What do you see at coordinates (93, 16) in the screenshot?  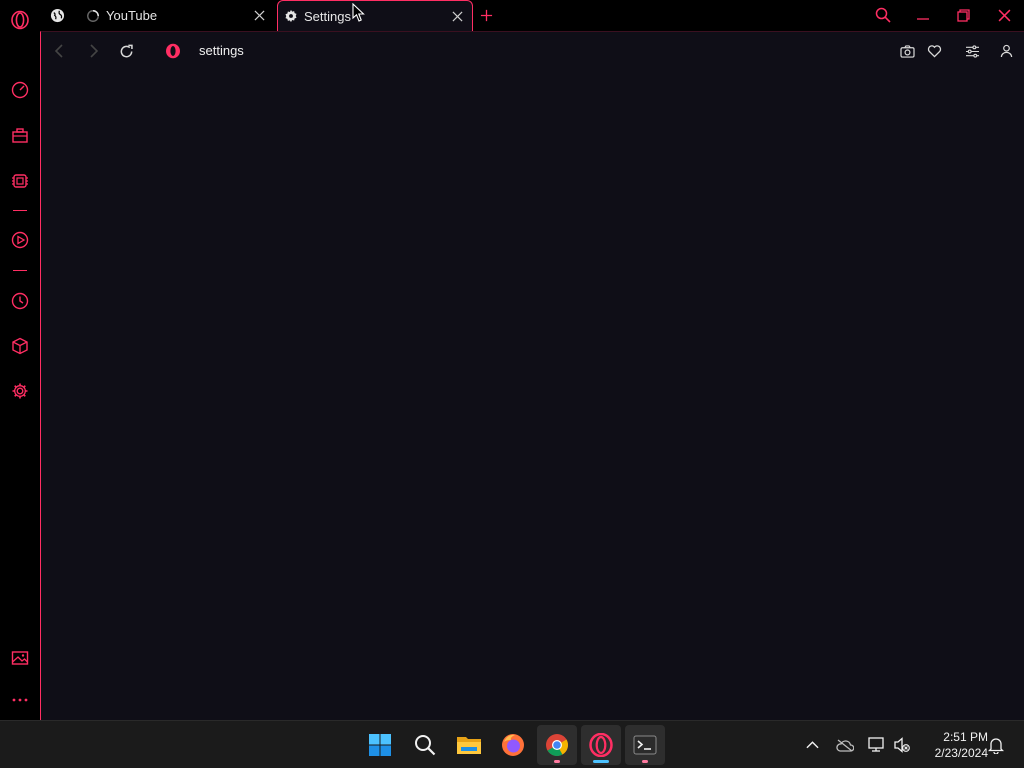 I see `loading-spinner-icon` at bounding box center [93, 16].